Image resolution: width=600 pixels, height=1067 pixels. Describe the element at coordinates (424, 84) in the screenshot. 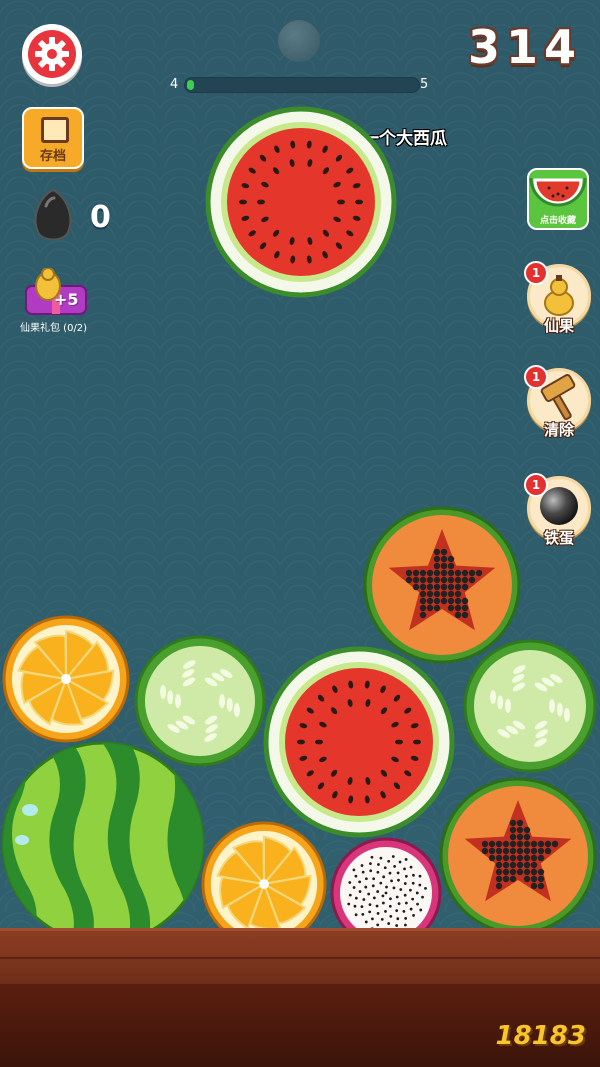

I see `level-next: 5` at that location.